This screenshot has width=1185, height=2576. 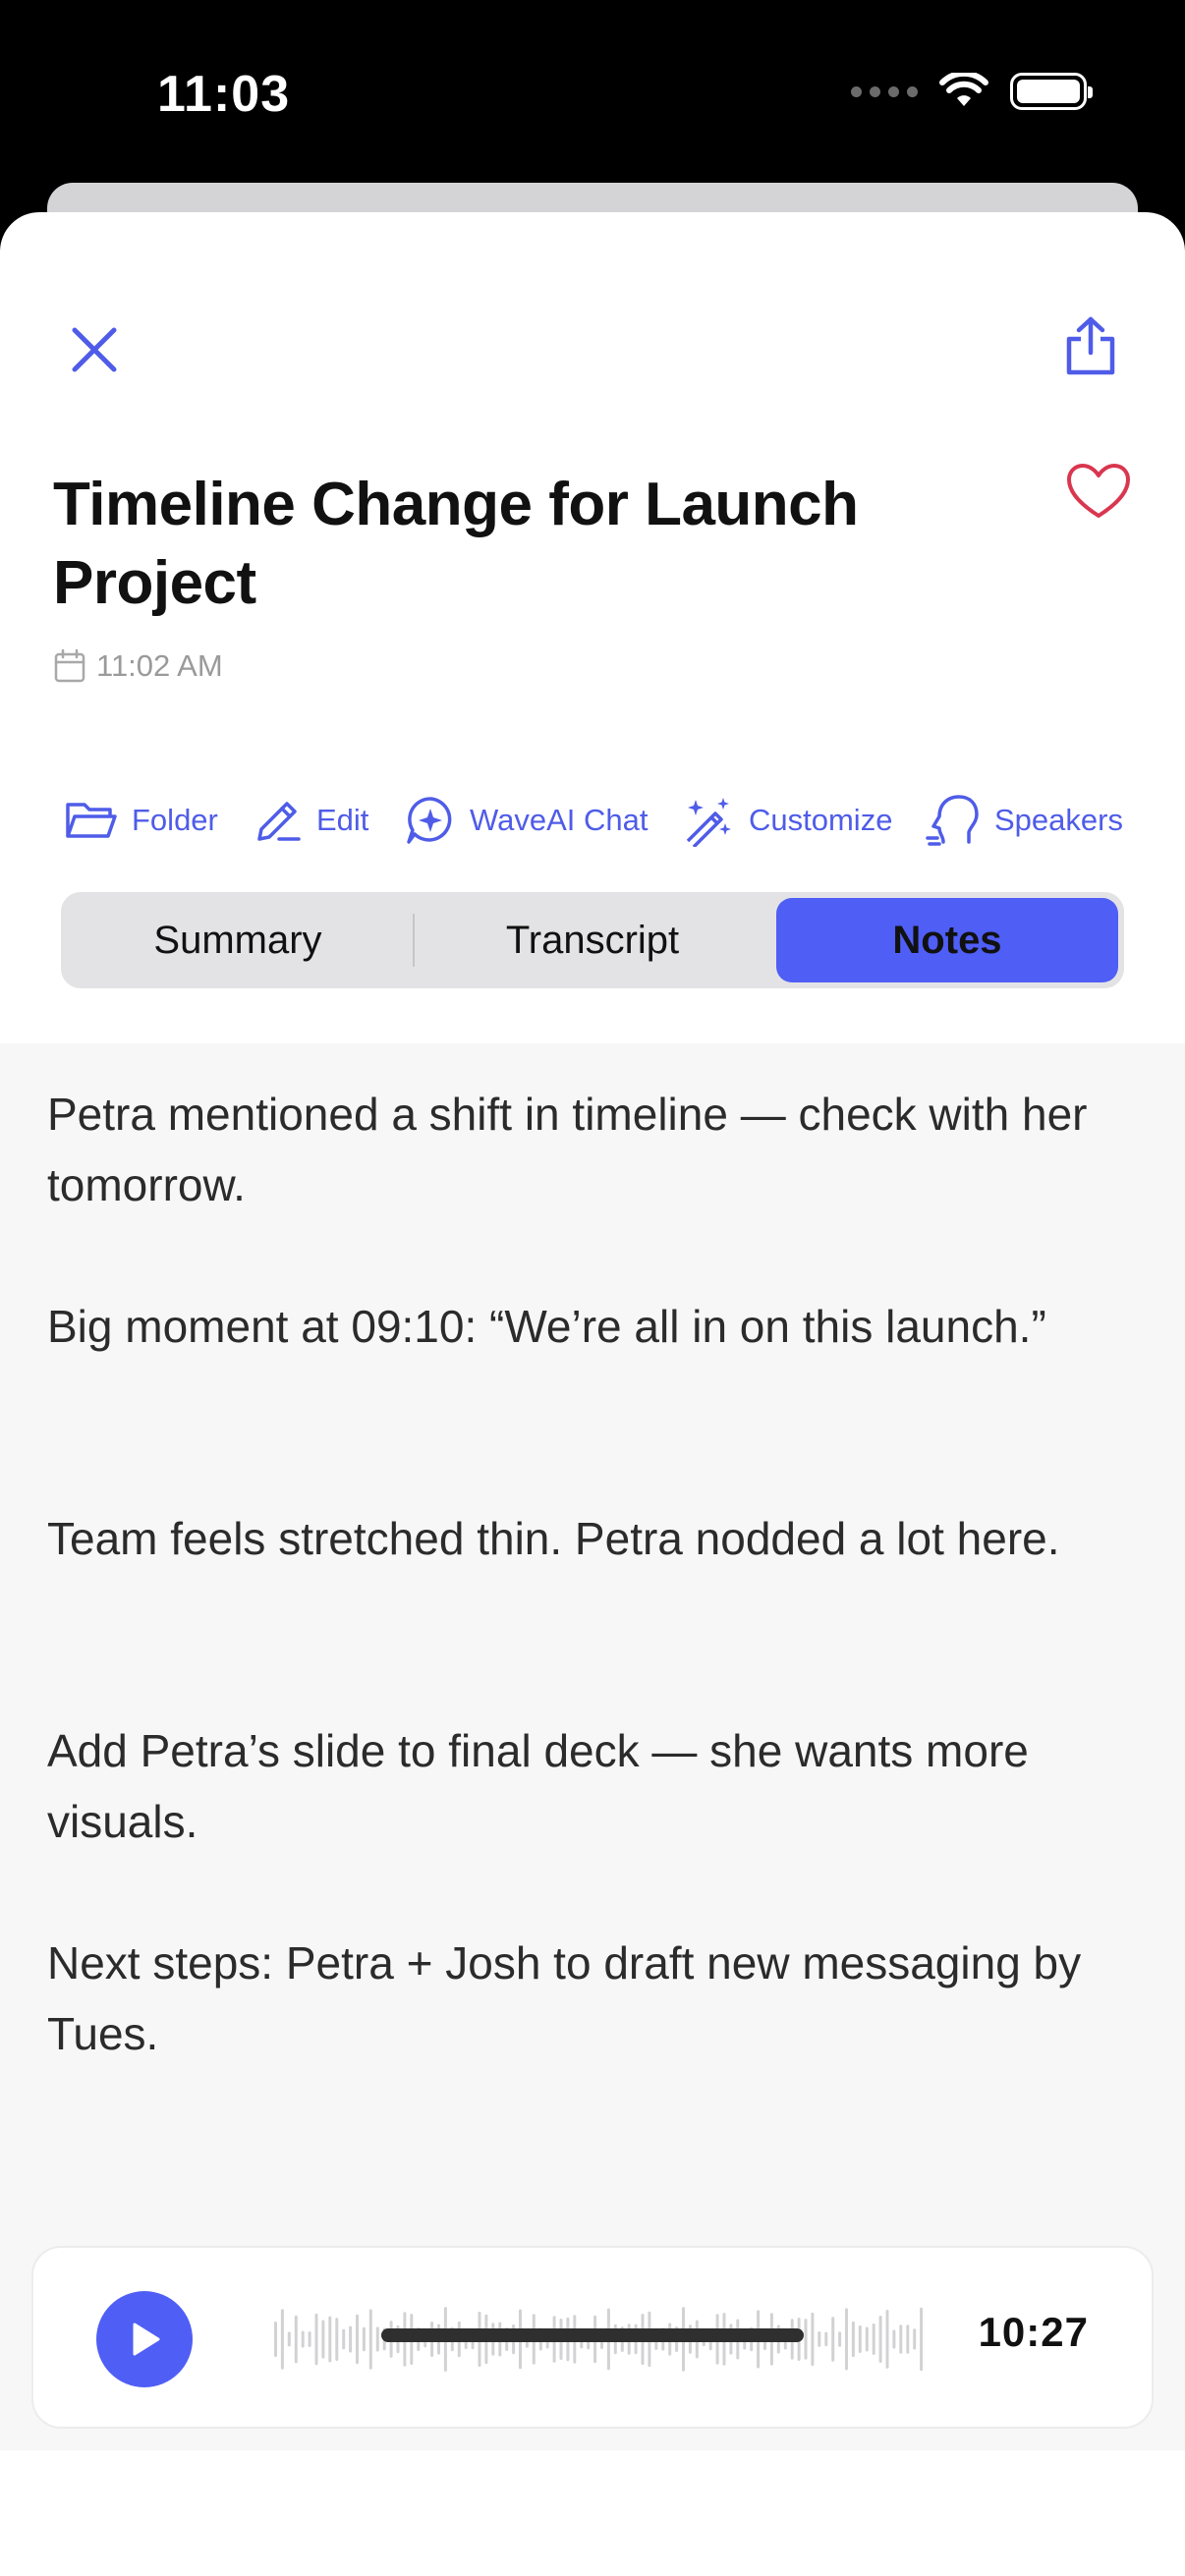 What do you see at coordinates (175, 820) in the screenshot?
I see `folder-label: Folder` at bounding box center [175, 820].